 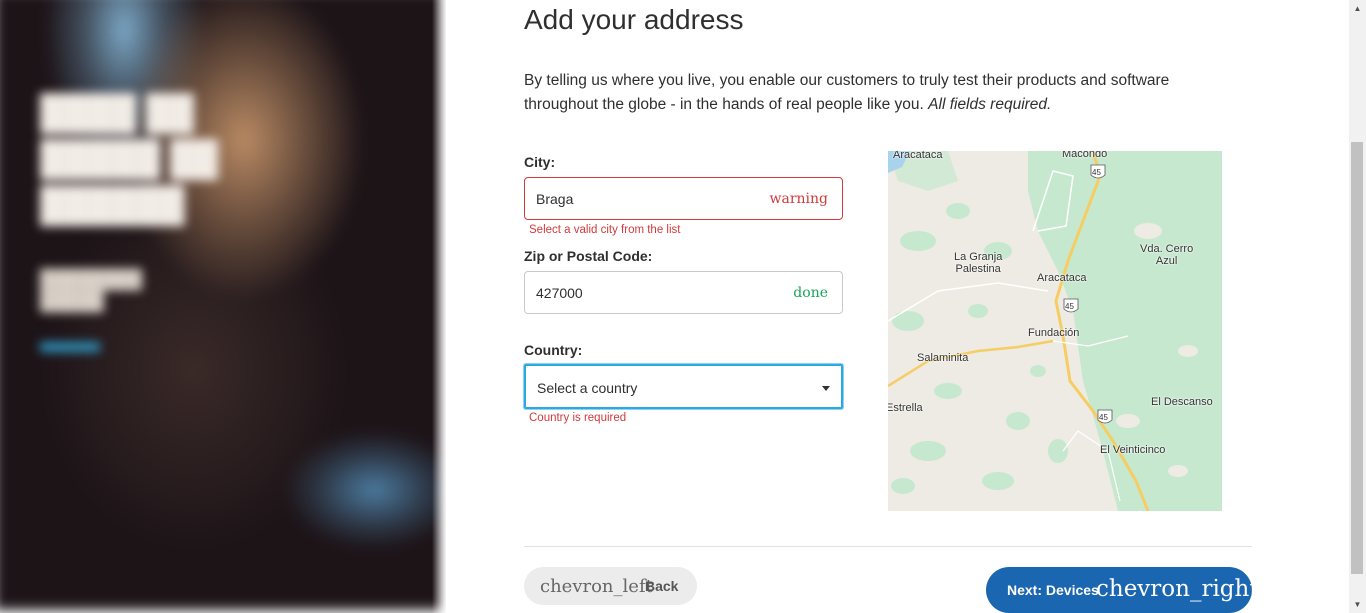 I want to click on intro-required-note: All fields required., so click(x=990, y=104).